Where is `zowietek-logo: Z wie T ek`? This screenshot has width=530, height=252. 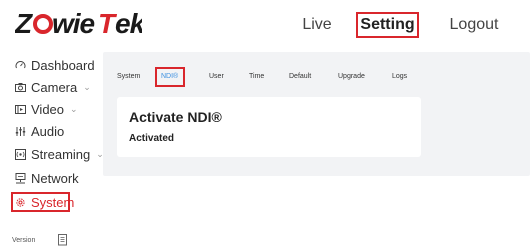 zowietek-logo: Z wie T ek is located at coordinates (78, 23).